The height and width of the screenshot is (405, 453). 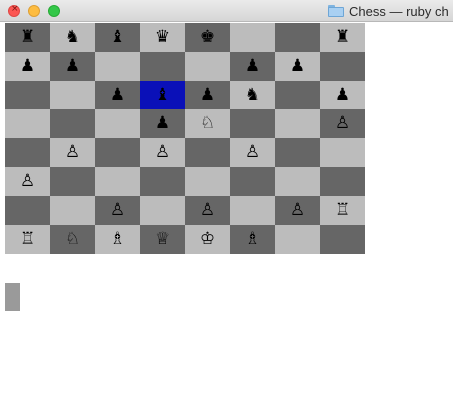 What do you see at coordinates (207, 37) in the screenshot?
I see `board-square: ♚` at bounding box center [207, 37].